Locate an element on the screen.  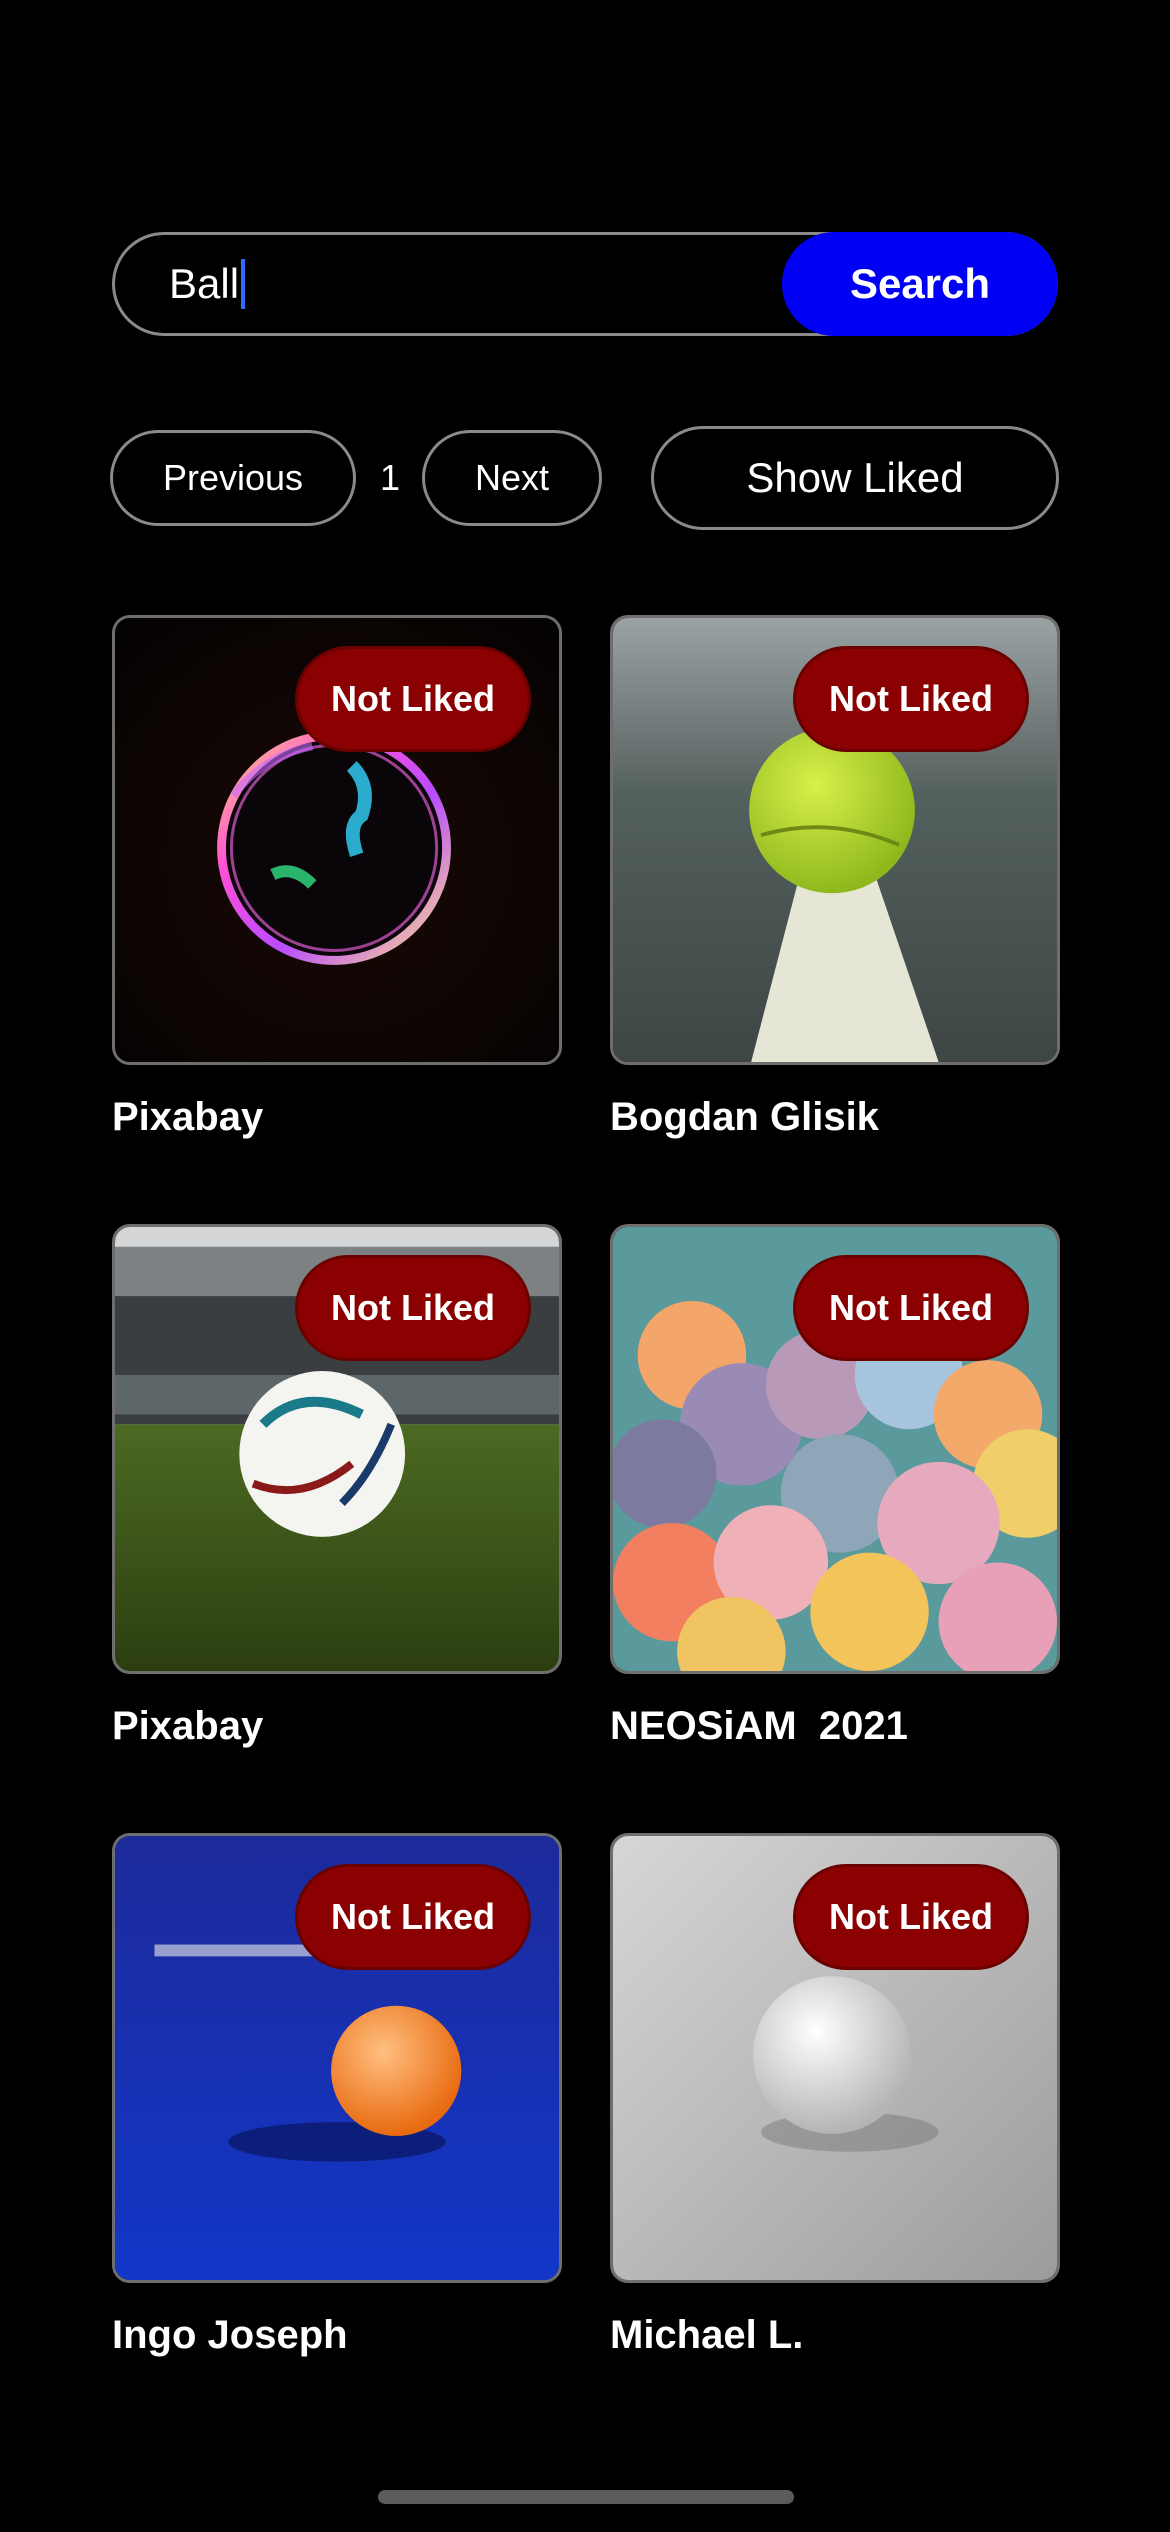
home-indicator is located at coordinates (586, 2497).